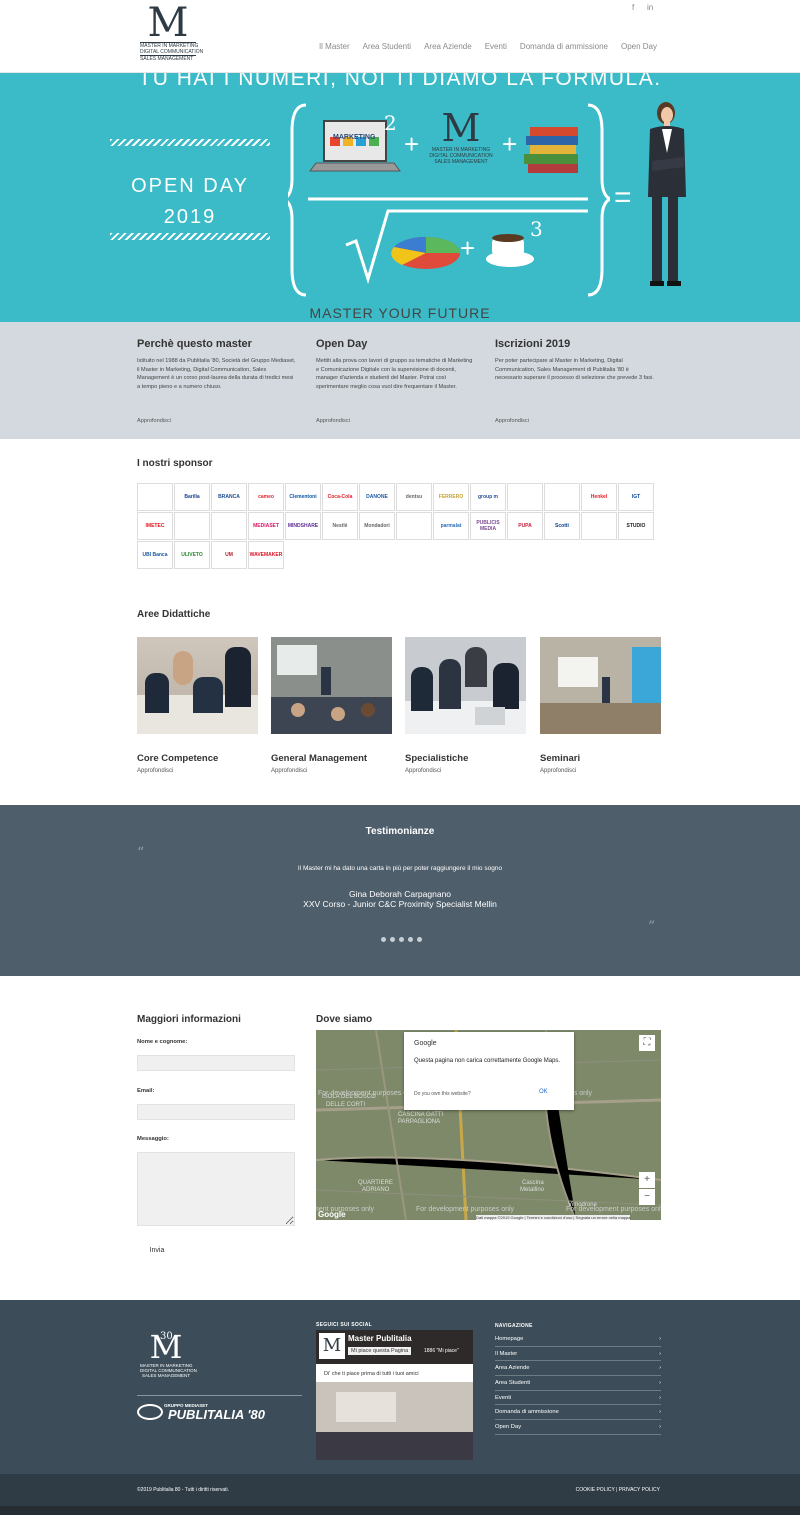 This screenshot has height=1515, width=800. I want to click on policy-links: COOKIE POLICY | PRIVACY POLICY, so click(618, 1490).